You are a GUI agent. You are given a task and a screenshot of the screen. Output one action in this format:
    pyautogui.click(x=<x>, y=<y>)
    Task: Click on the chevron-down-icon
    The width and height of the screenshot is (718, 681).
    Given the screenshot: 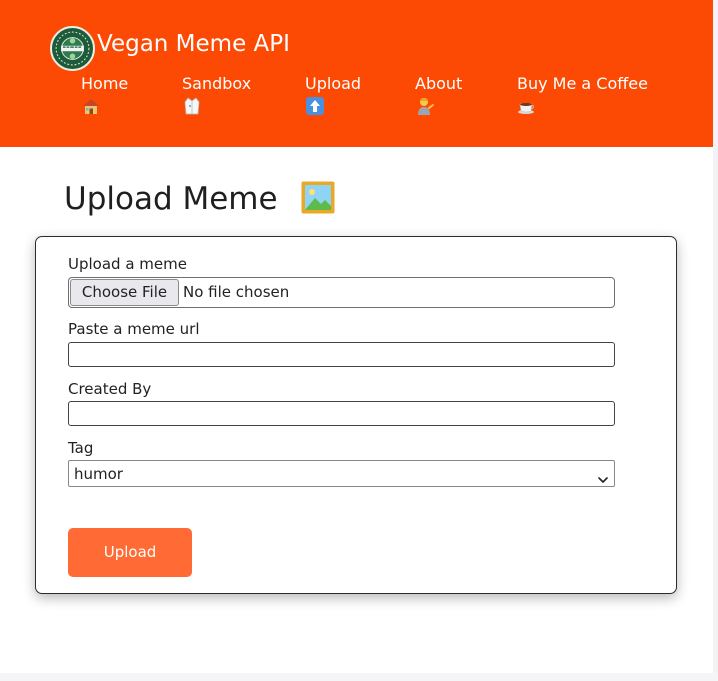 What is the action you would take?
    pyautogui.click(x=603, y=476)
    